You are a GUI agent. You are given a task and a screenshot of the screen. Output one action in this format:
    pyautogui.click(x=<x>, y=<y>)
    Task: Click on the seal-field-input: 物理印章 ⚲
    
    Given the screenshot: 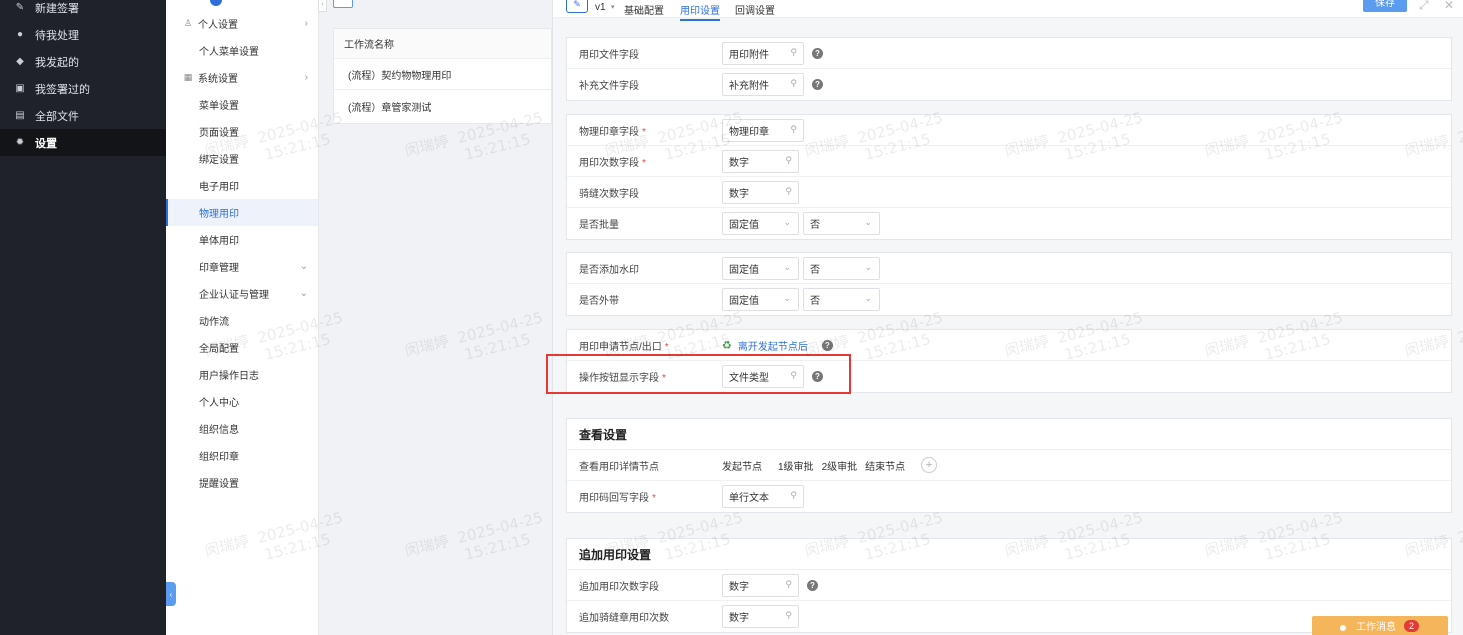 What is the action you would take?
    pyautogui.click(x=763, y=130)
    